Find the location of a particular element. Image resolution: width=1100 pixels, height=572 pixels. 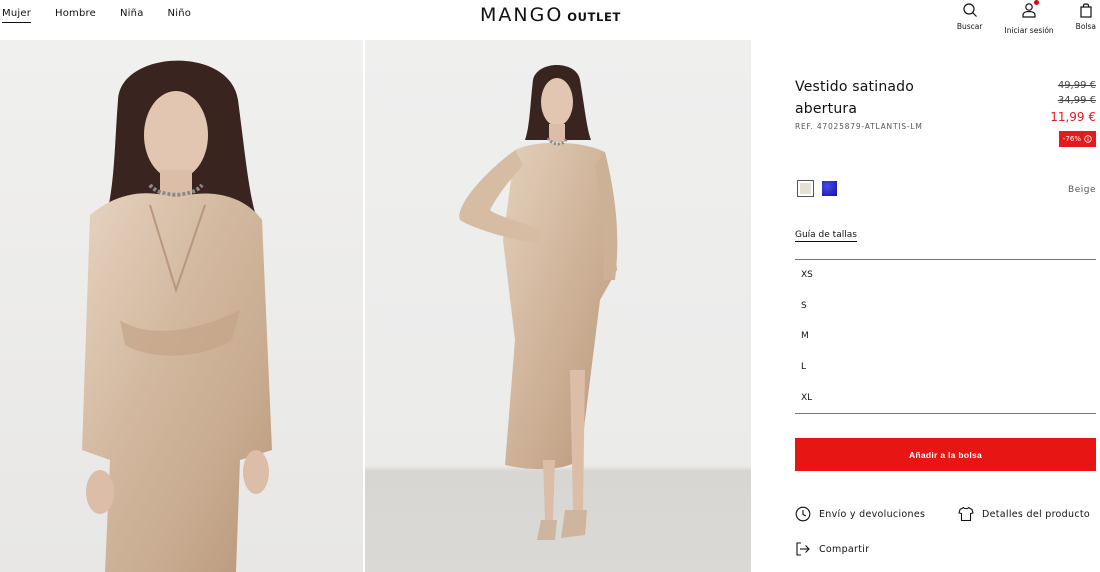

swatch-fill is located at coordinates (805, 188).